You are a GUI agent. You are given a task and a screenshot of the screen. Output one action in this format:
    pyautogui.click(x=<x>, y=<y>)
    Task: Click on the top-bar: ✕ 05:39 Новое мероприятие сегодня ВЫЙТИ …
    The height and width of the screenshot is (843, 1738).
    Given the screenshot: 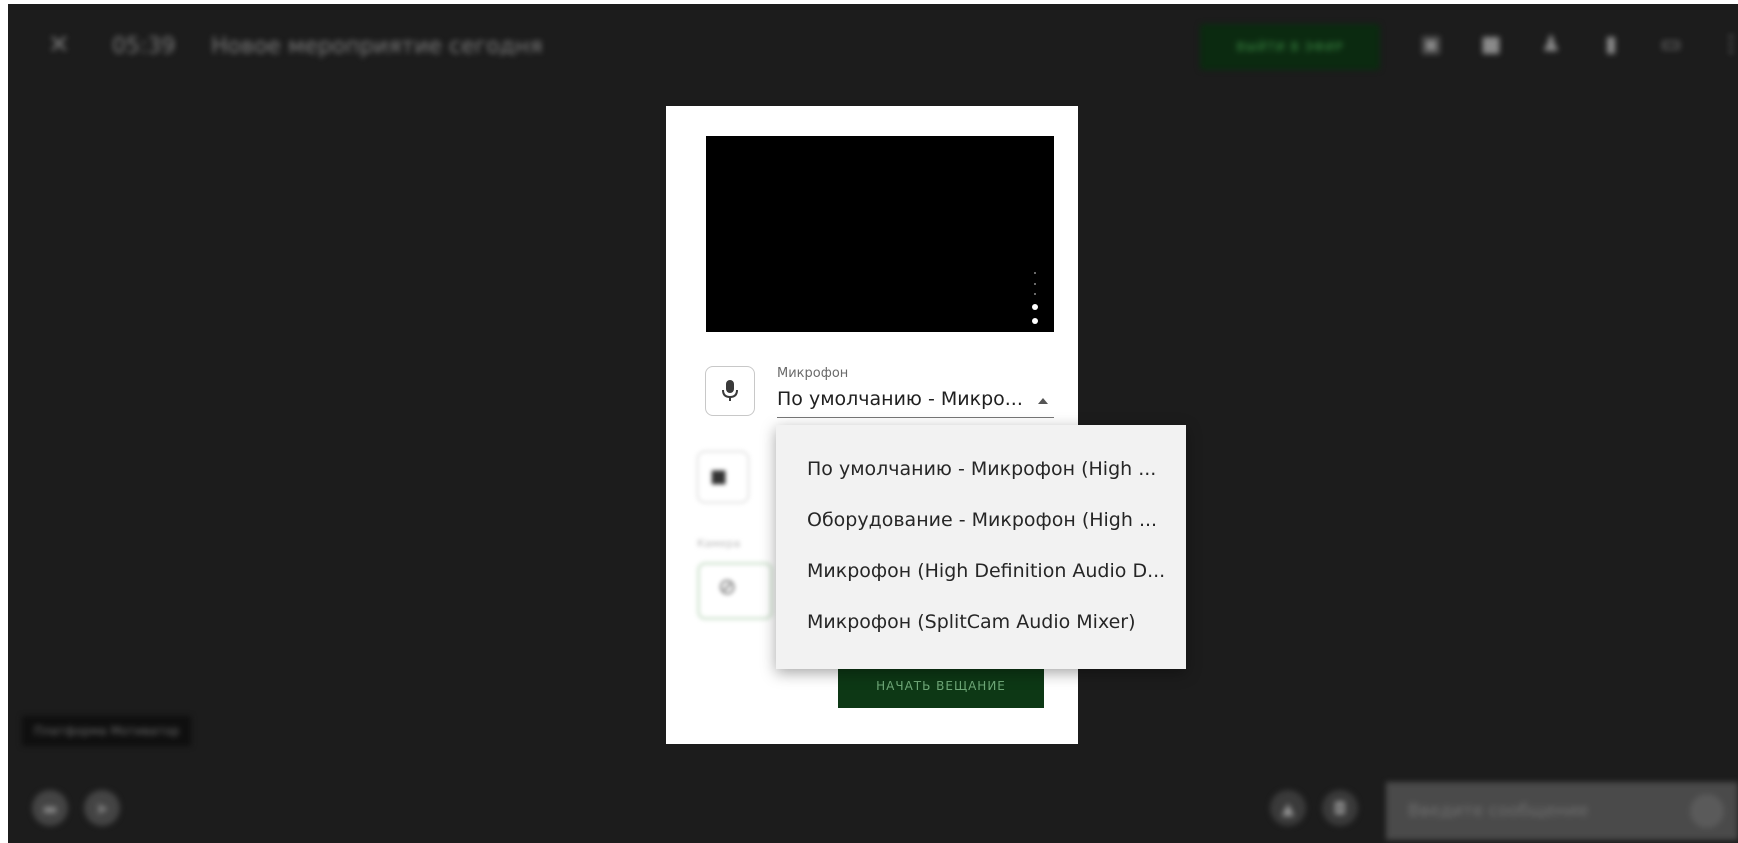 What is the action you would take?
    pyautogui.click(x=873, y=44)
    